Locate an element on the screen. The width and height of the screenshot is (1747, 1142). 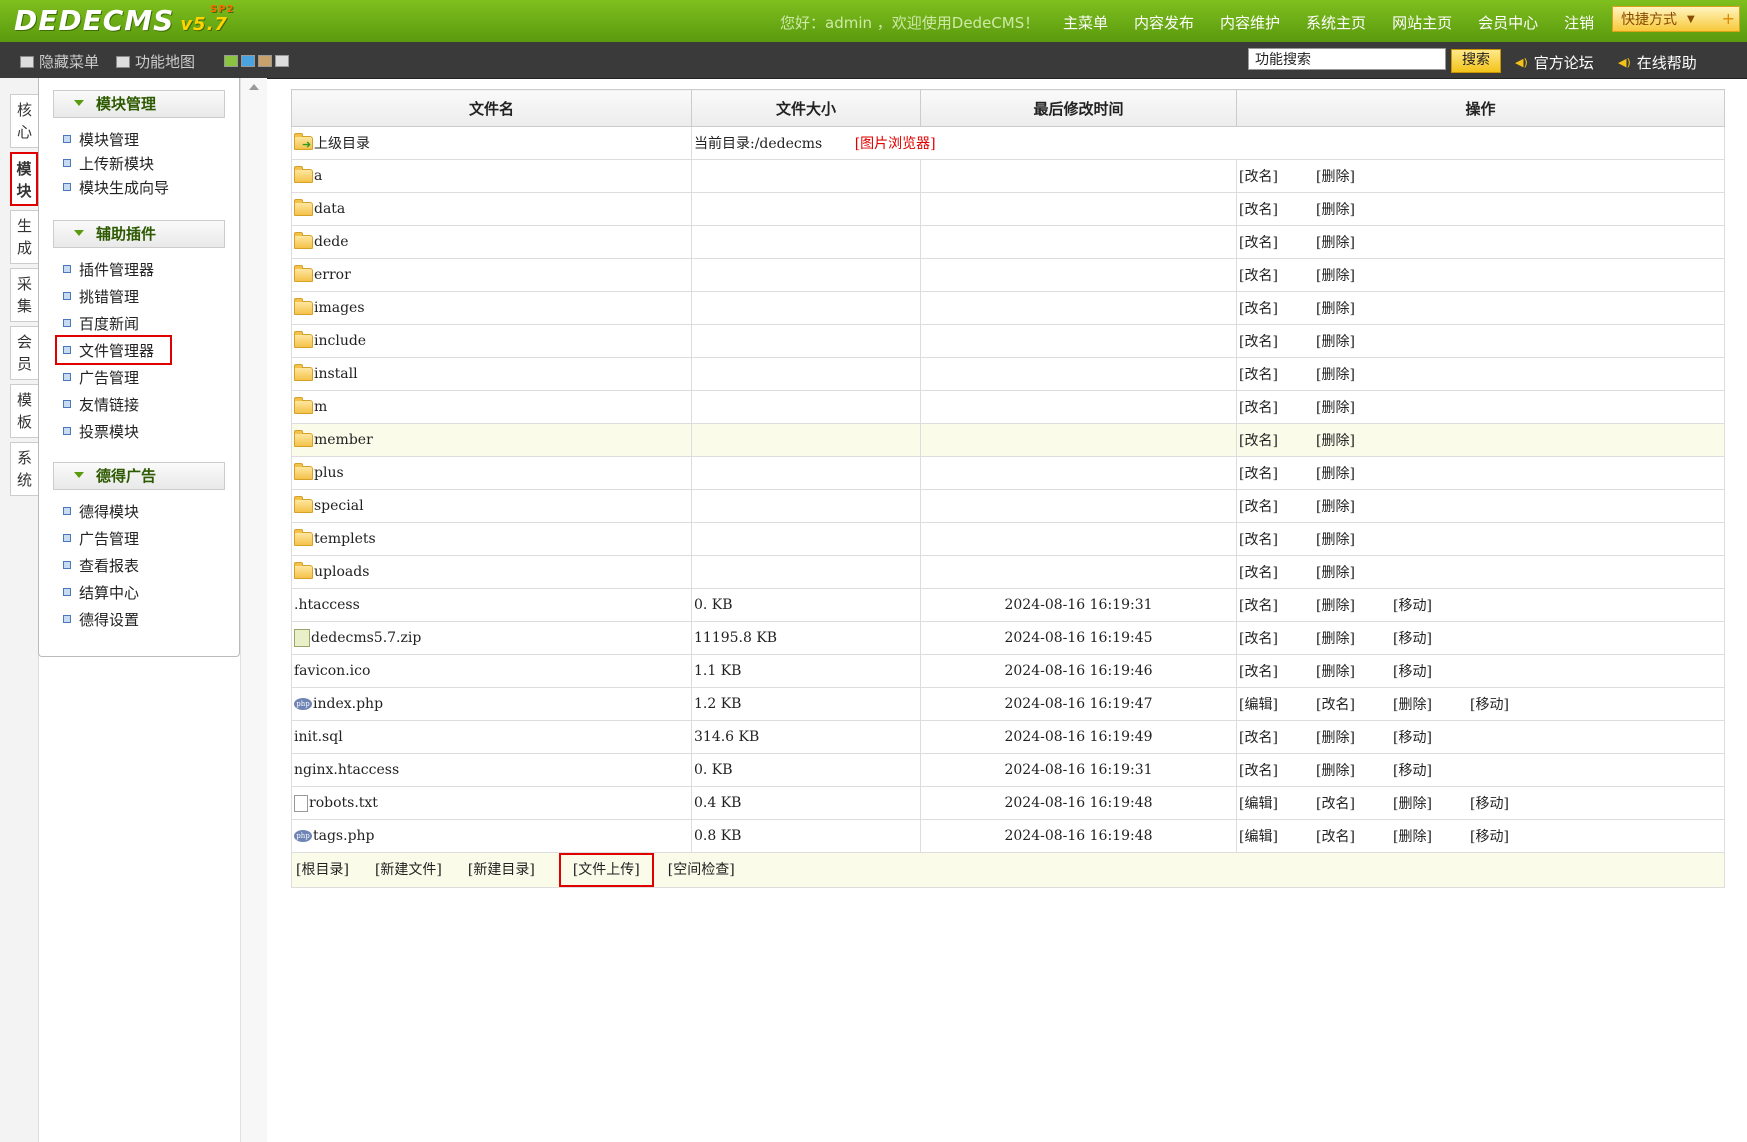
official-forum-link: ◀) 官方论坛 is located at coordinates (1554, 62).